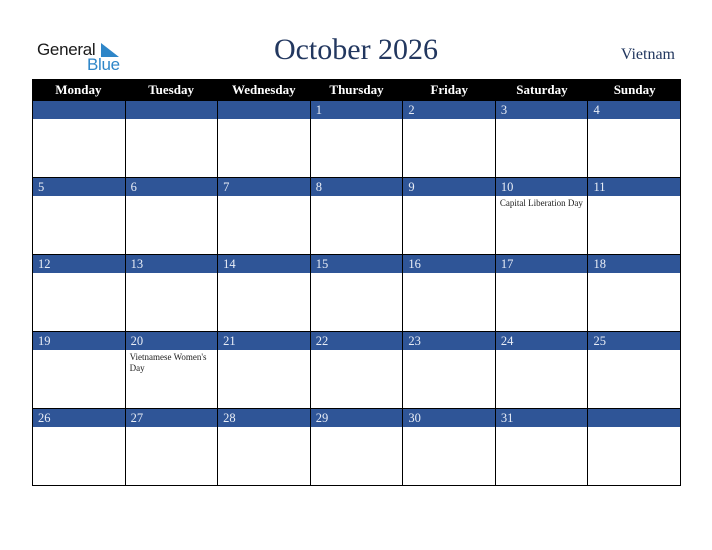  I want to click on day-number: 4, so click(634, 110).